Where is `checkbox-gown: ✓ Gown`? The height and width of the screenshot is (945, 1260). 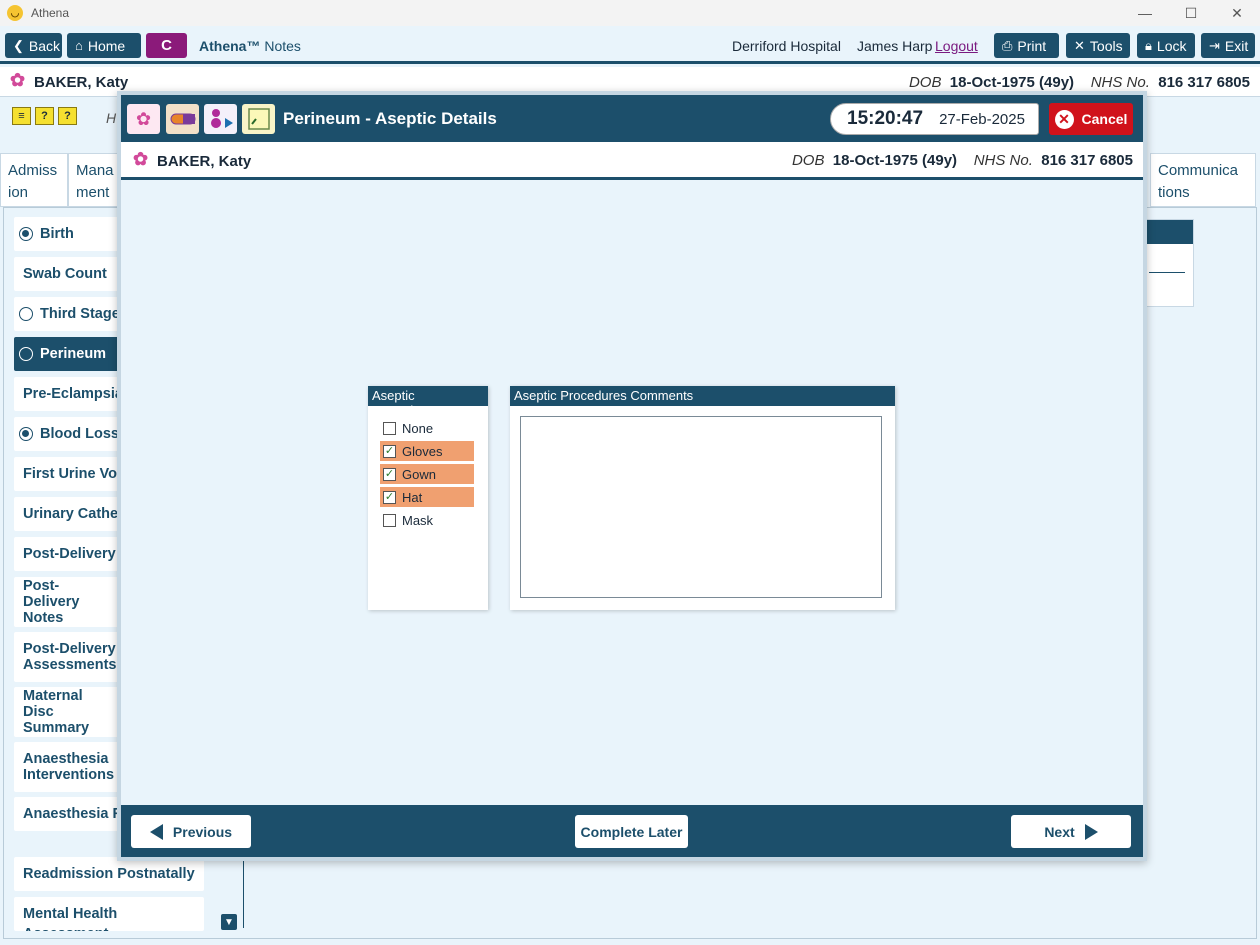 checkbox-gown: ✓ Gown is located at coordinates (427, 474).